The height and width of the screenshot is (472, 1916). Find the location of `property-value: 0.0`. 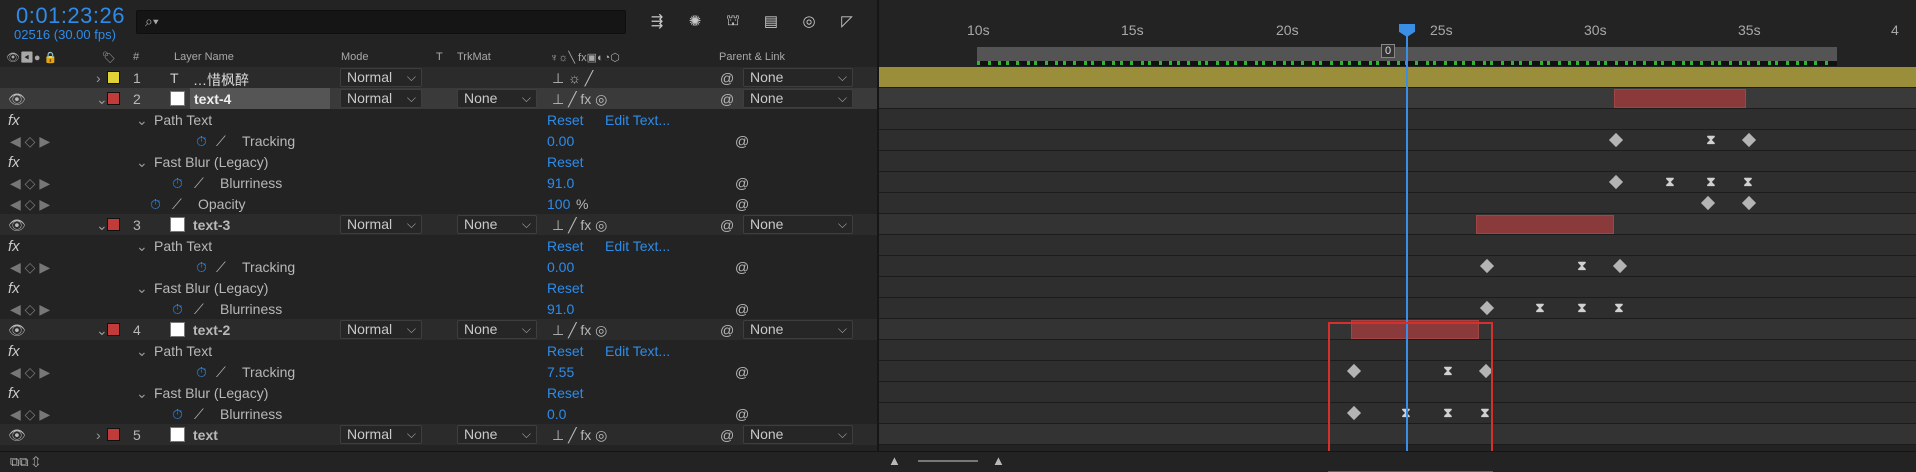

property-value: 0.0 is located at coordinates (556, 414).